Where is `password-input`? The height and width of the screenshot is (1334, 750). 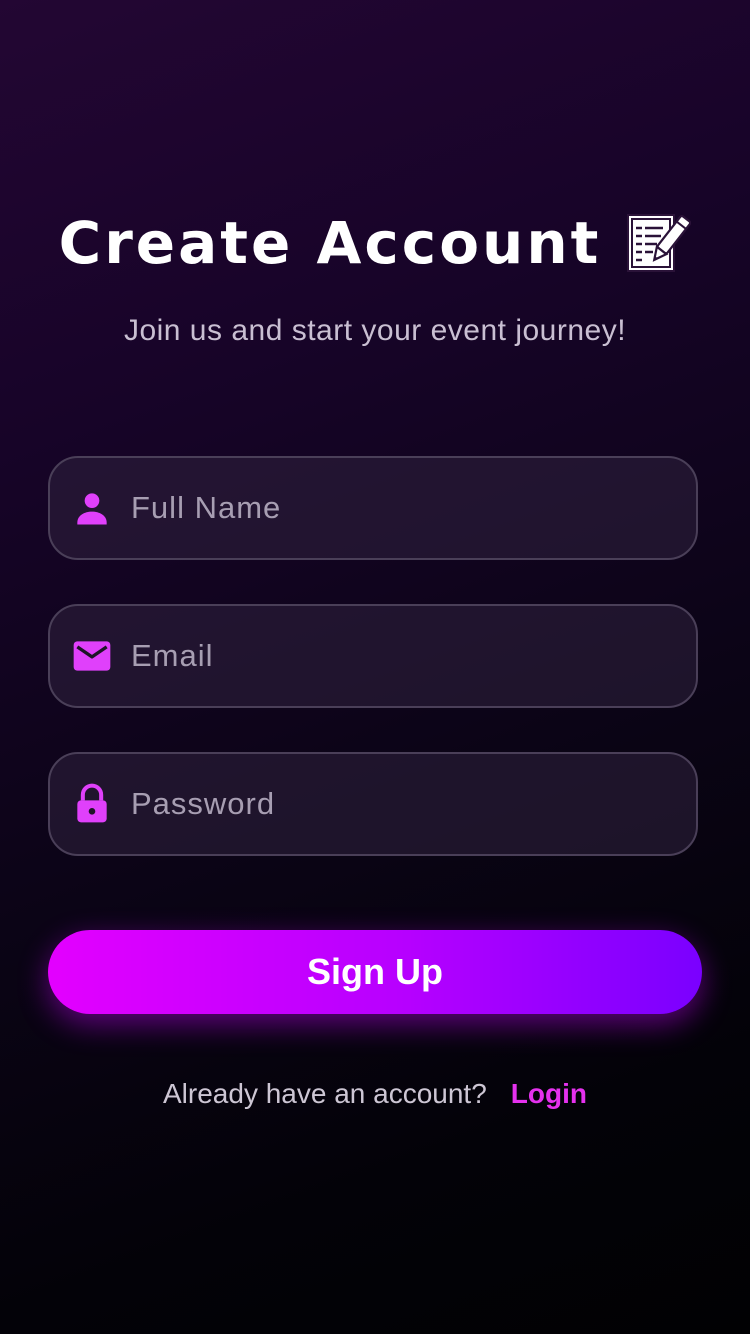 password-input is located at coordinates (401, 804).